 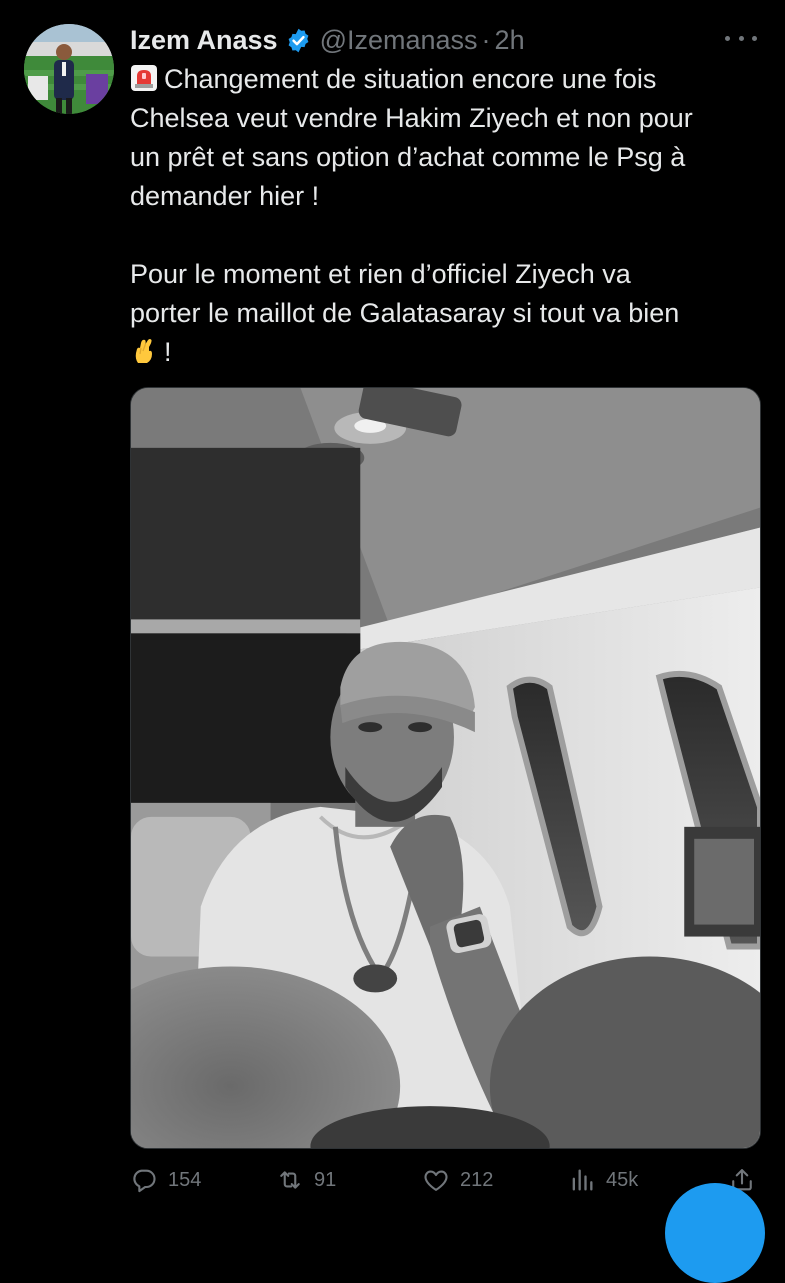 I want to click on retweet-button: 91, so click(x=306, y=1180).